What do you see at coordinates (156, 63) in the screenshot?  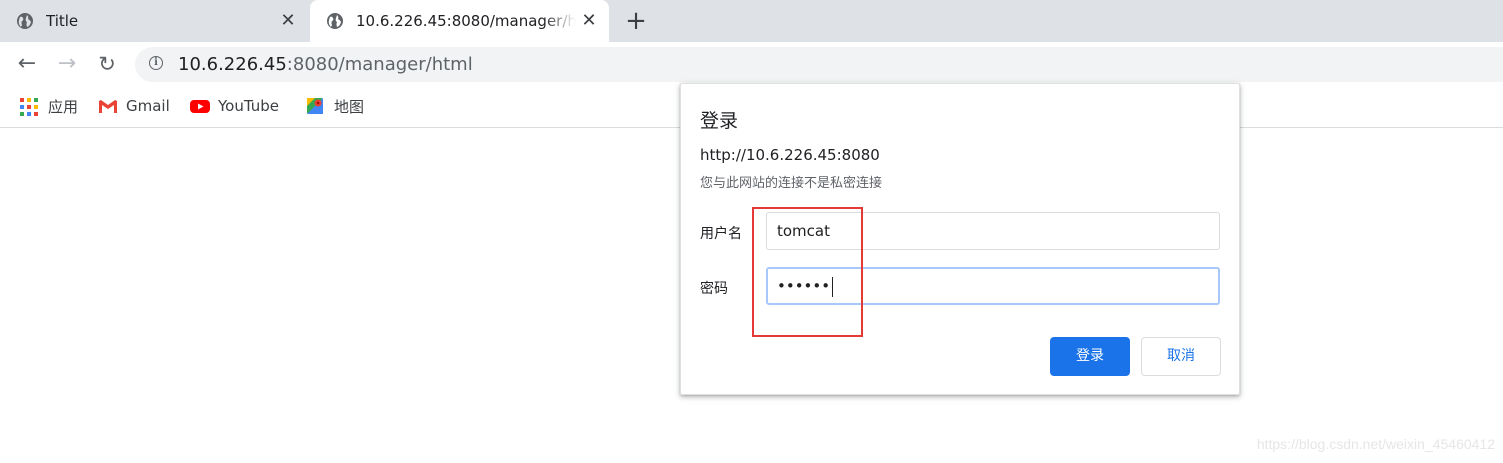 I see `info-icon: i` at bounding box center [156, 63].